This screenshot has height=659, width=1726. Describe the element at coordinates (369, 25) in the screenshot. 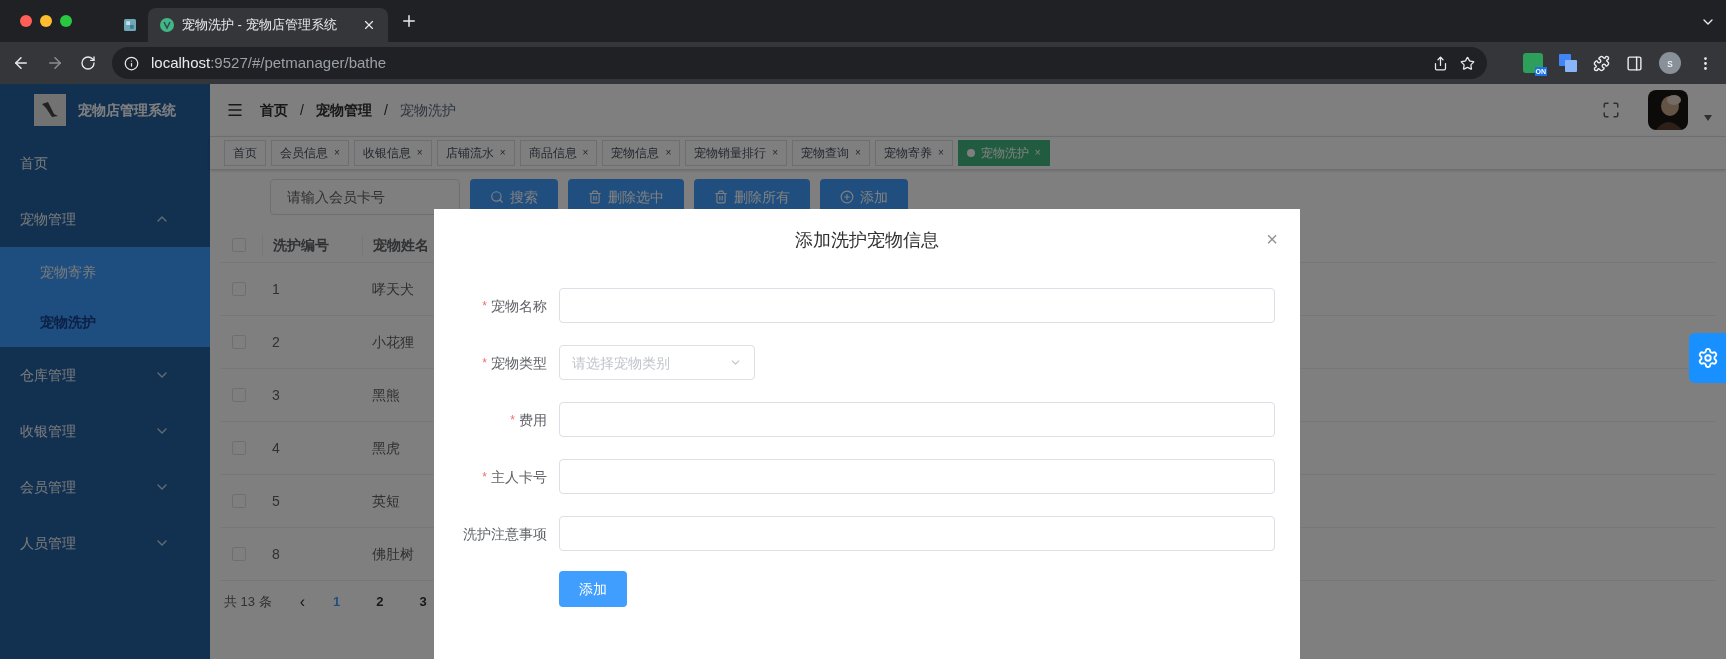

I see `close-icon` at that location.